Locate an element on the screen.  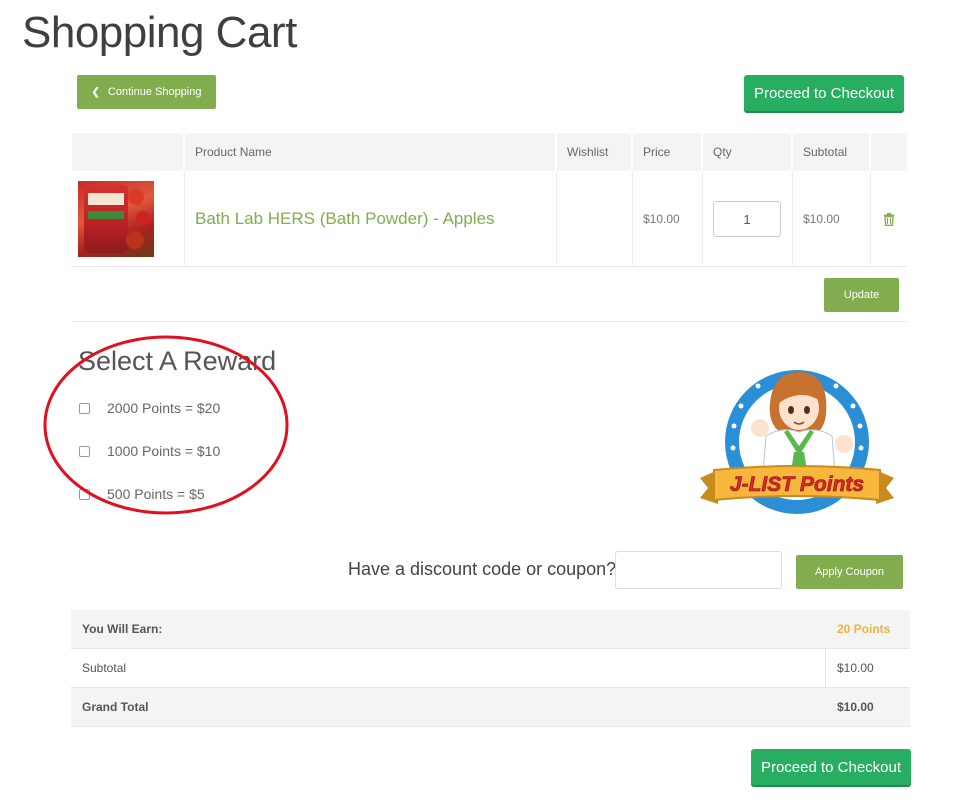
subtotal-cell: $10.00 is located at coordinates (832, 219).